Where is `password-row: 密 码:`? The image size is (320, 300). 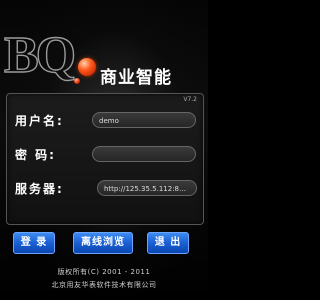 password-row: 密 码: is located at coordinates (105, 155).